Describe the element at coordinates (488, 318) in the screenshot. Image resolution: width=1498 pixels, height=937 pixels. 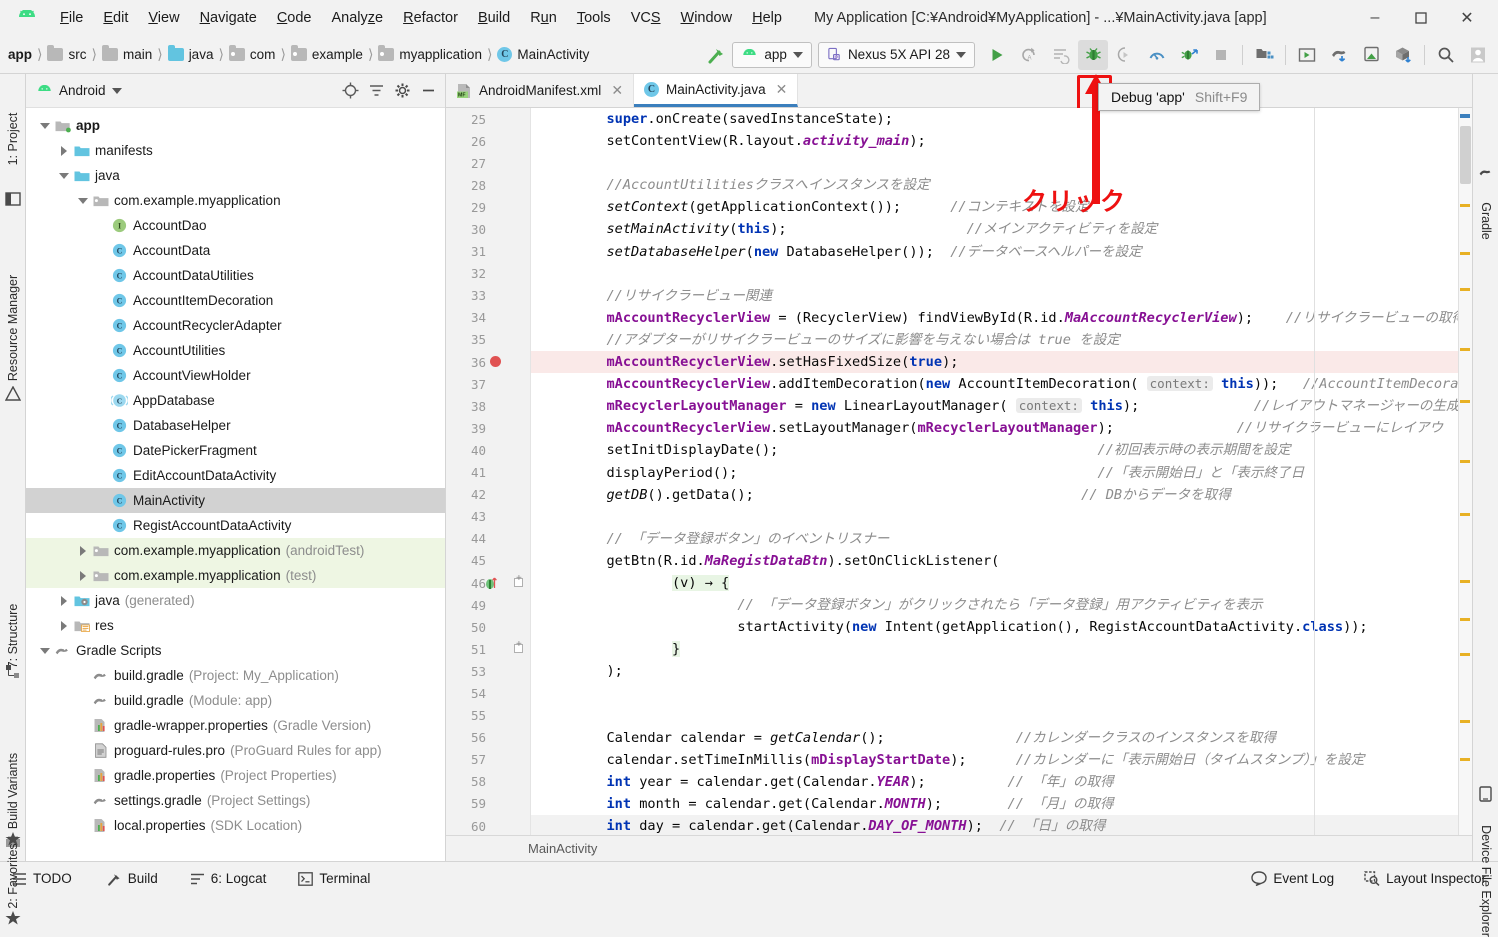
I see `gutter-line: 34` at that location.